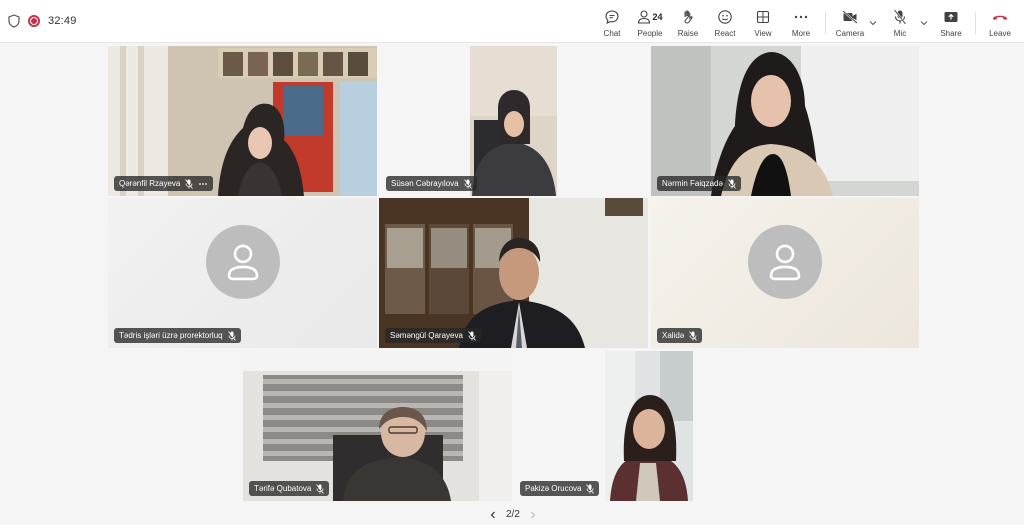 Image resolution: width=1024 pixels, height=525 pixels. What do you see at coordinates (283, 488) in the screenshot?
I see `participant-name: Tərifə Qubatova` at bounding box center [283, 488].